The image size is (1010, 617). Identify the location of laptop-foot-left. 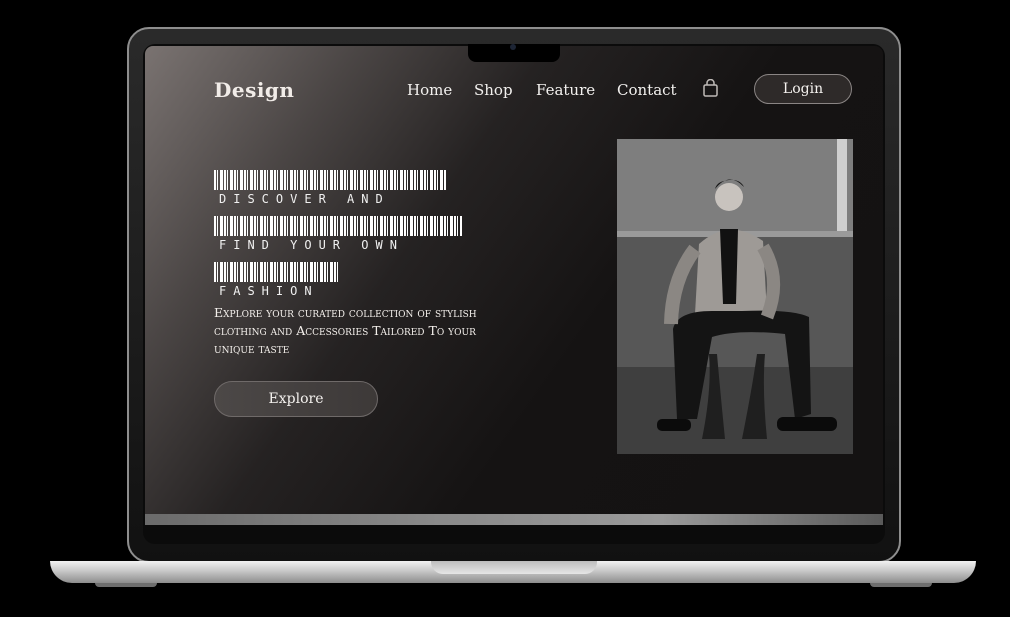
(126, 585).